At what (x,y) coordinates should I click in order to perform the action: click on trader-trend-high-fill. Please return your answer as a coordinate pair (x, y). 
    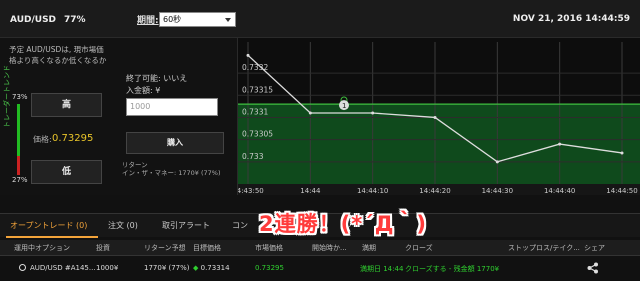
    Looking at the image, I should click on (18, 130).